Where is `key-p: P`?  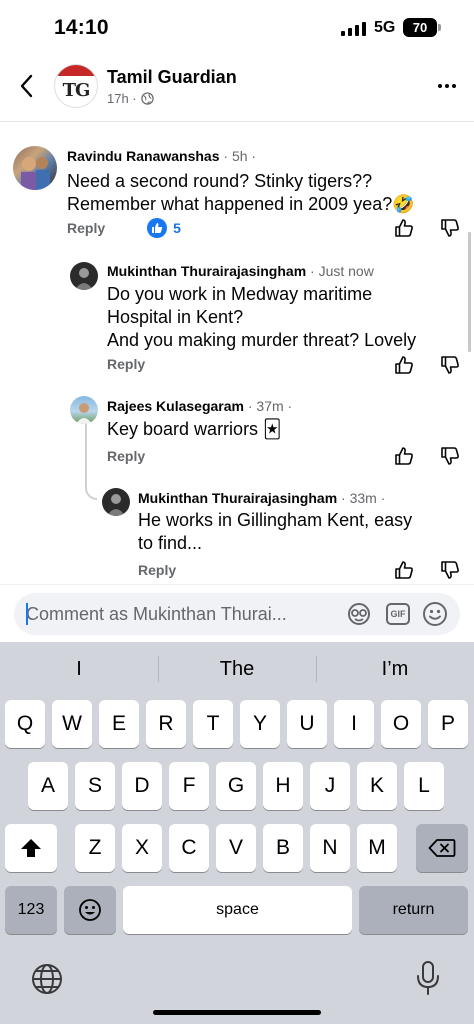
key-p: P is located at coordinates (448, 724).